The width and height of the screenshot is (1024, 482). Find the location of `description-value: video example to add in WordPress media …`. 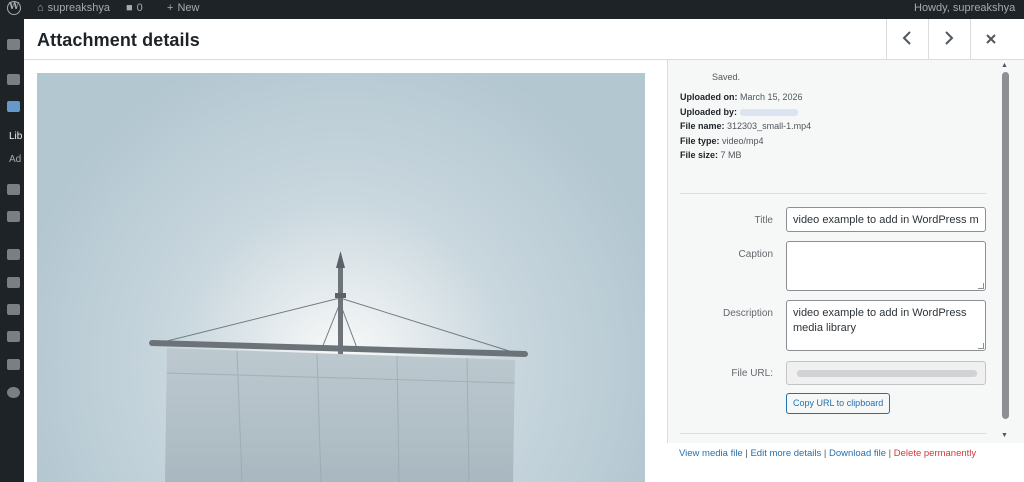

description-value: video example to add in WordPress media … is located at coordinates (880, 320).